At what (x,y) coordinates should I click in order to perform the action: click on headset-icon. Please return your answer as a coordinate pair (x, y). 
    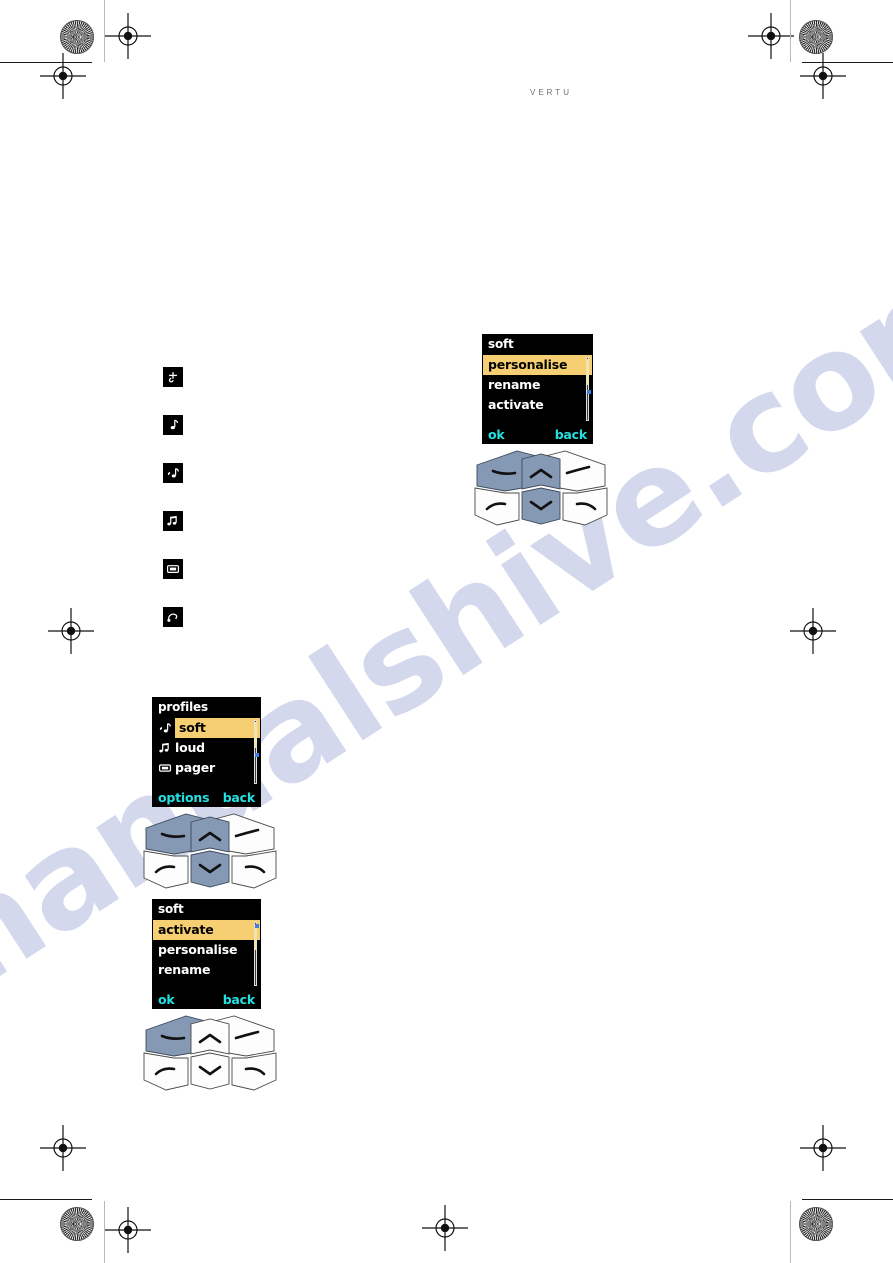
    Looking at the image, I should click on (173, 617).